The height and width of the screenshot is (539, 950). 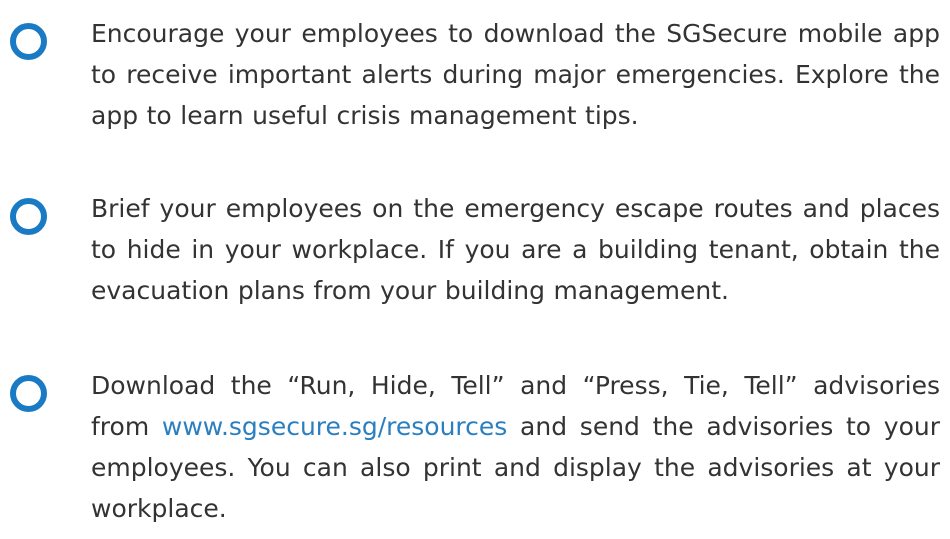 I want to click on resources-link: www.sgsecure.sg/resources, so click(x=334, y=426).